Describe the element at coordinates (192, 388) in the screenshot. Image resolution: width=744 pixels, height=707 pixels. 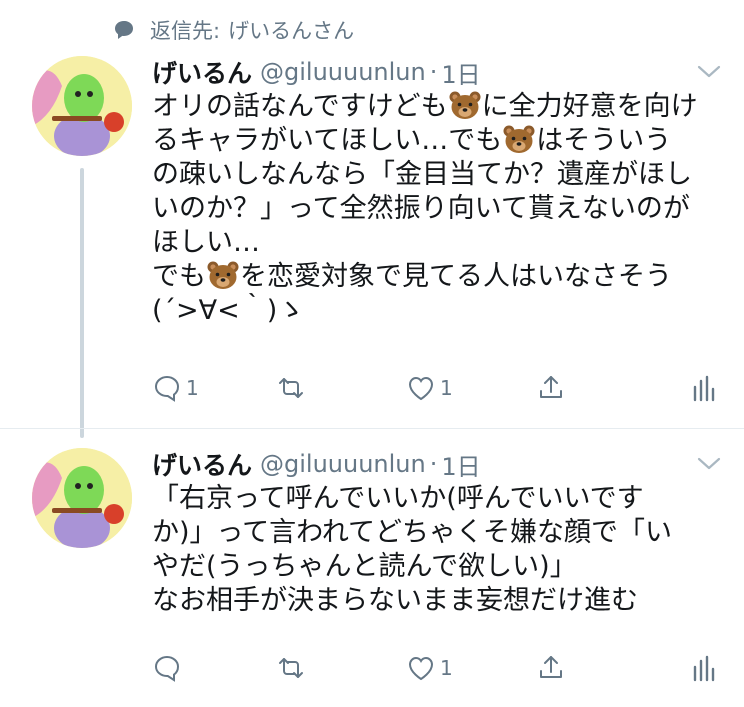
I see `reply-count: 1` at that location.